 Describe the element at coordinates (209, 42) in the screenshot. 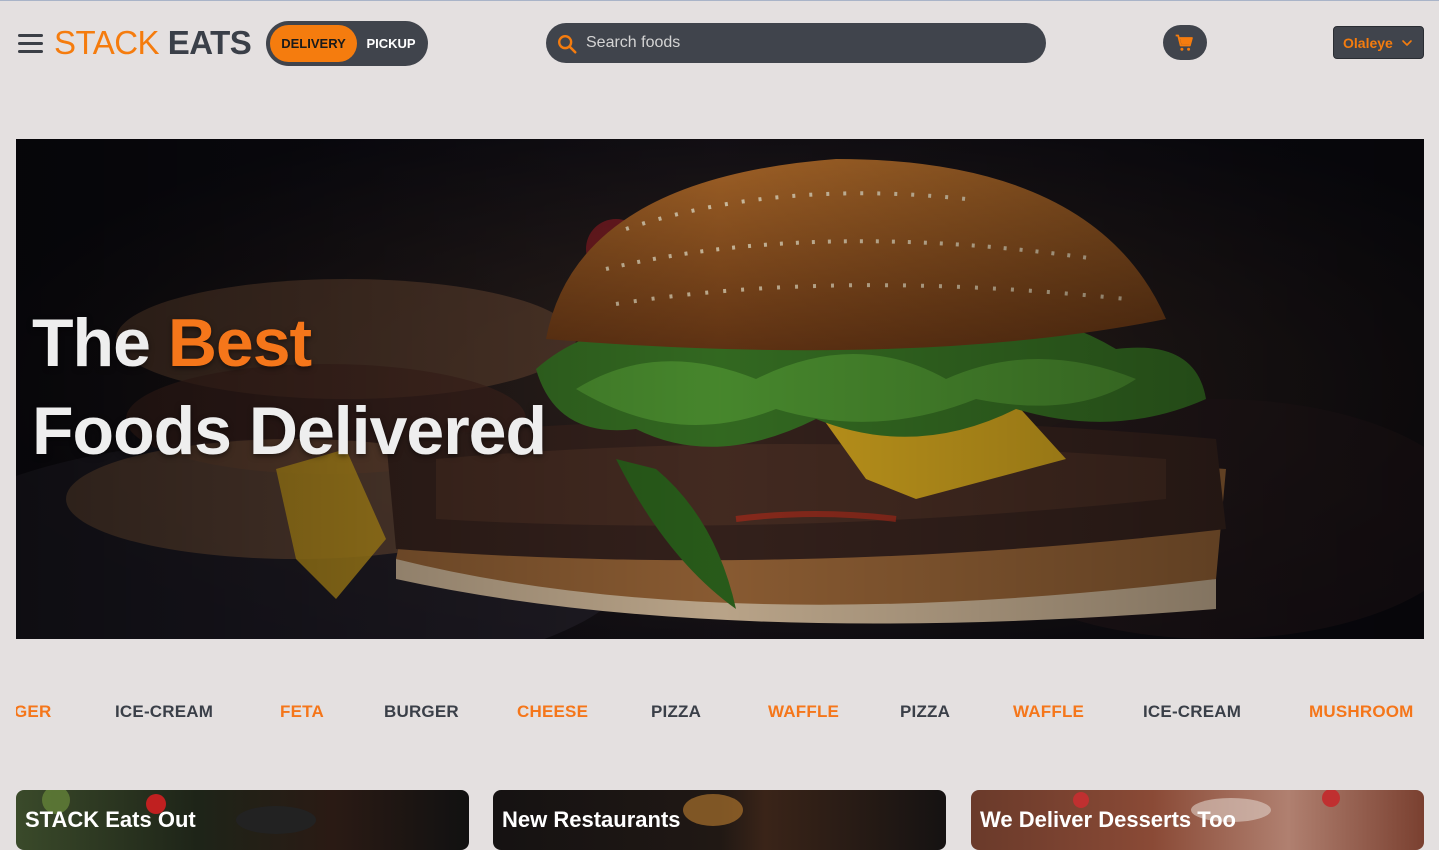

I see `logo-eats: EATS` at that location.